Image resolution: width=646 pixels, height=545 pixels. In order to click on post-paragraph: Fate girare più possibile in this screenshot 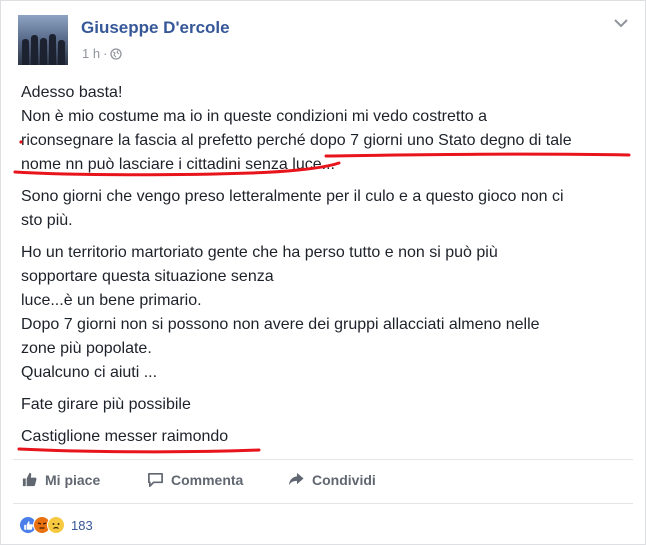, I will do `click(106, 404)`.